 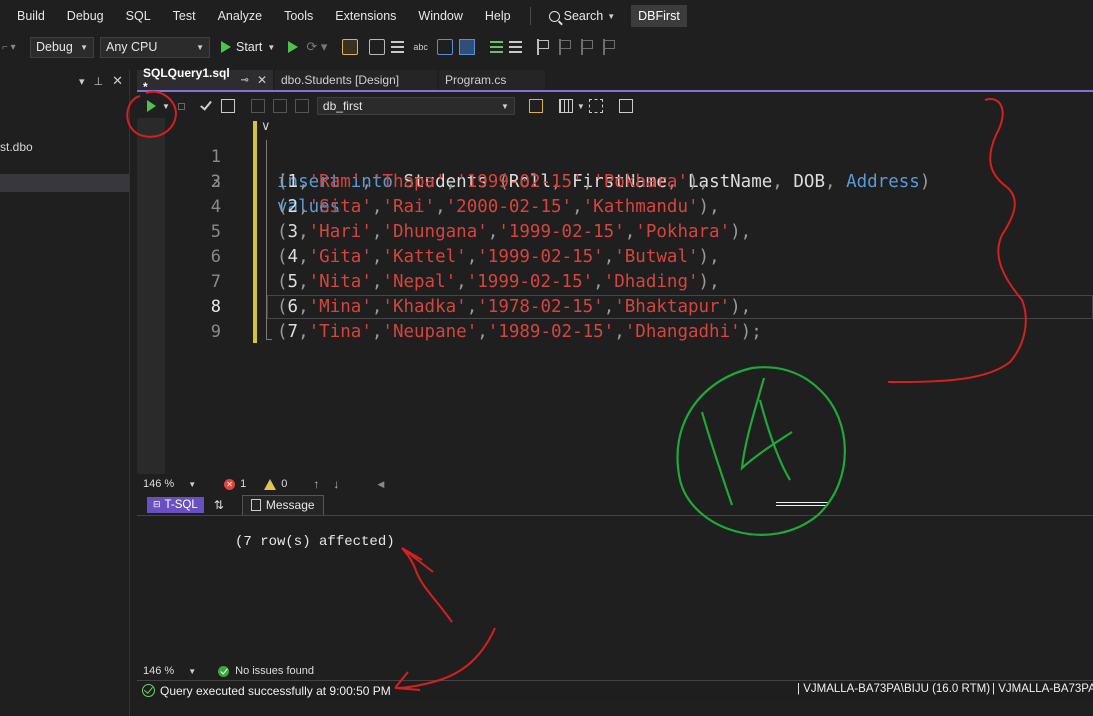 What do you see at coordinates (498, 16) in the screenshot?
I see `menu-help: Help` at bounding box center [498, 16].